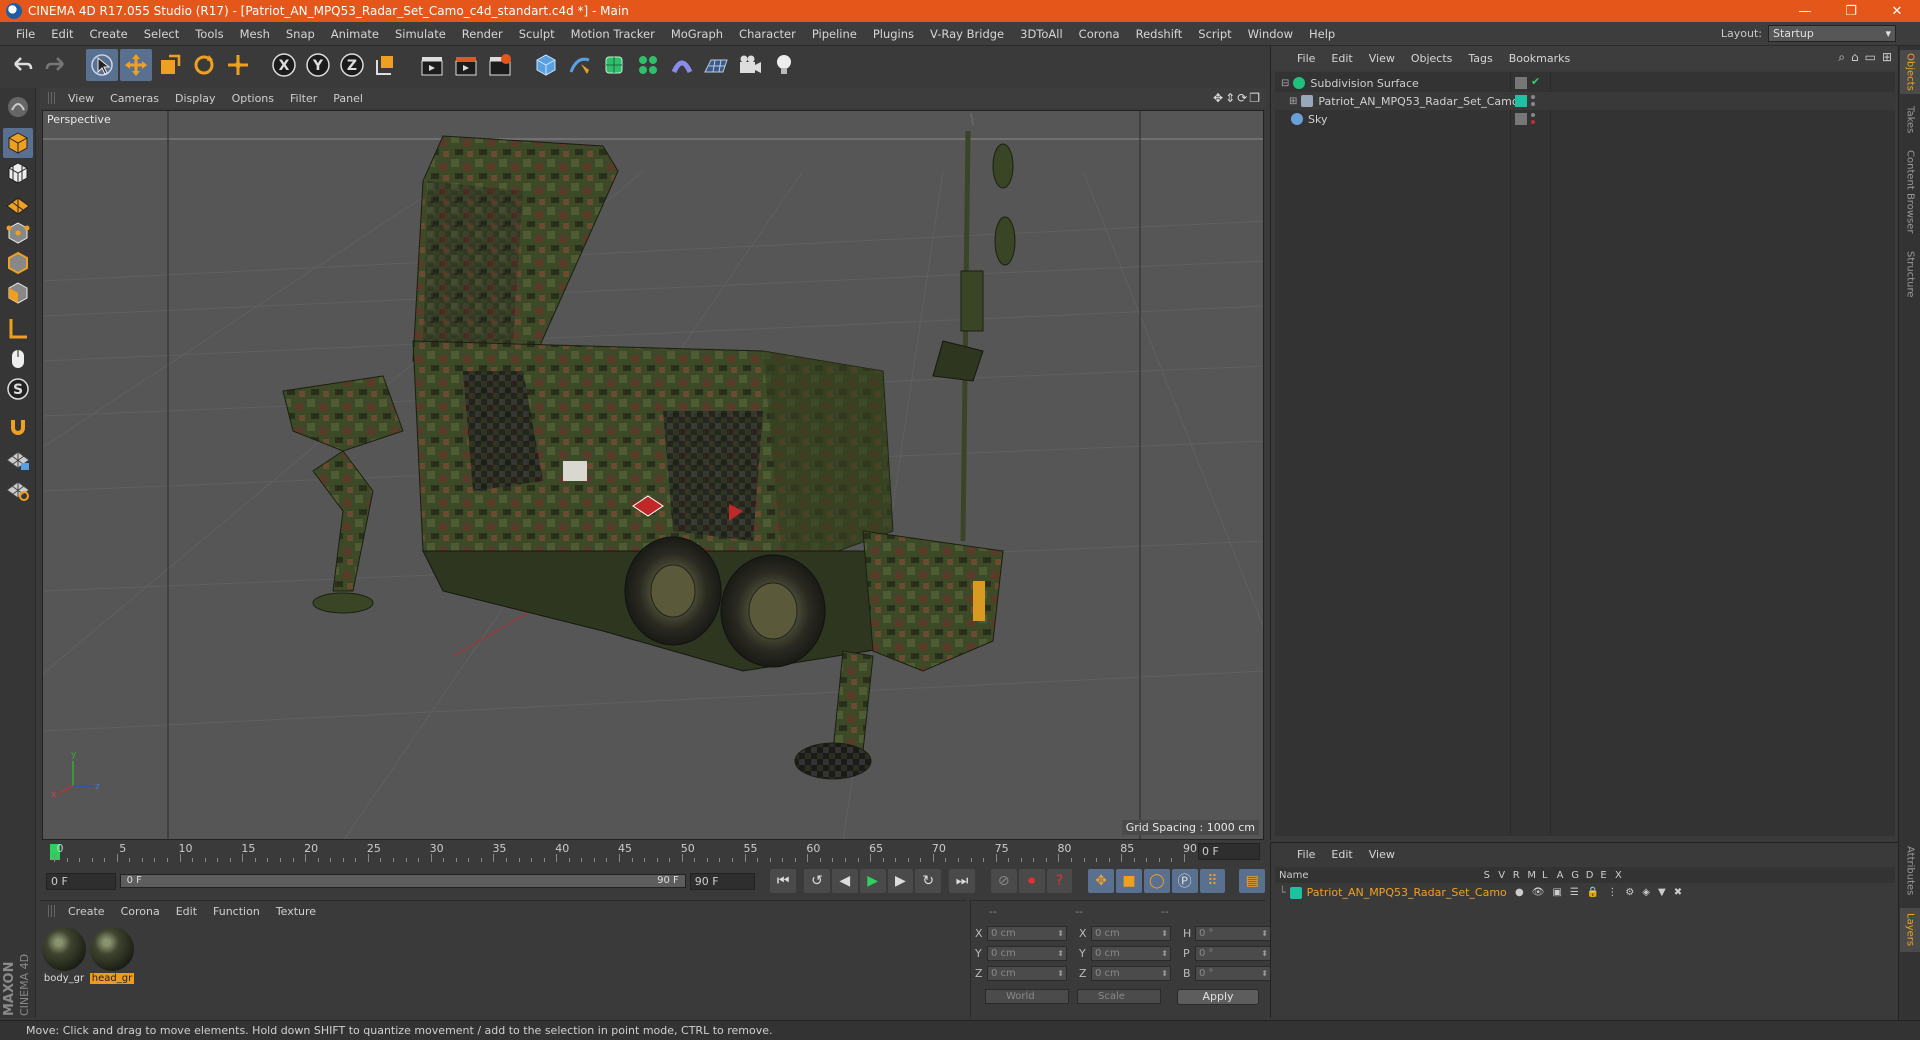 The height and width of the screenshot is (1040, 1920). Describe the element at coordinates (962, 881) in the screenshot. I see `go-to-end-button: ⏭` at that location.